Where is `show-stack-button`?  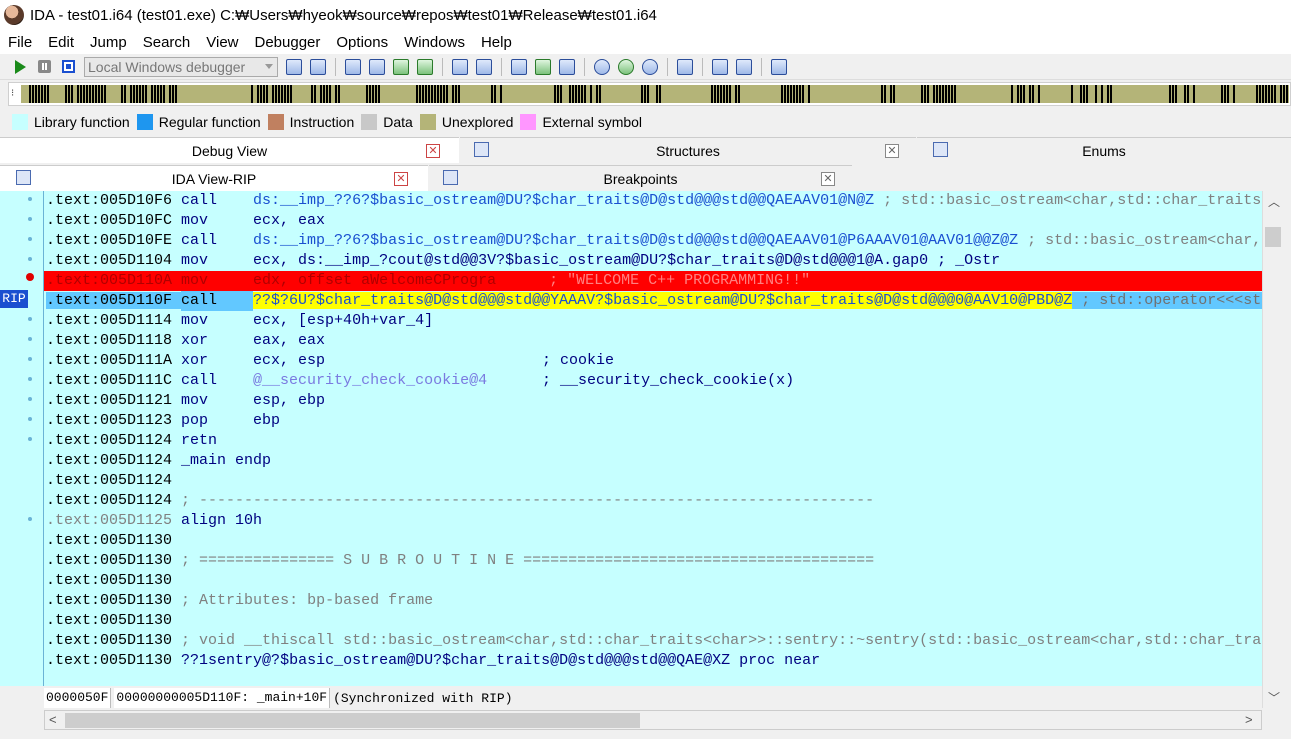 show-stack-button is located at coordinates (484, 67).